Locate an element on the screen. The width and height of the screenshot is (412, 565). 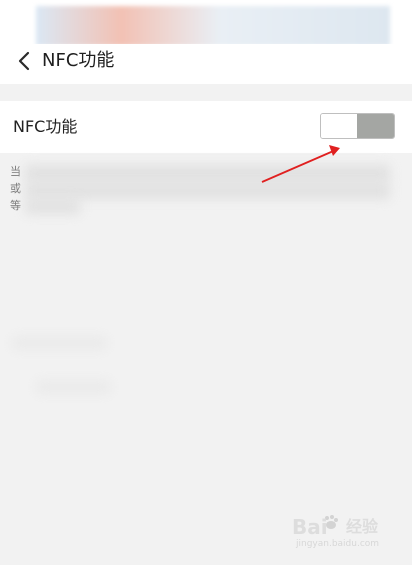
chevron-left-icon is located at coordinates (24, 61).